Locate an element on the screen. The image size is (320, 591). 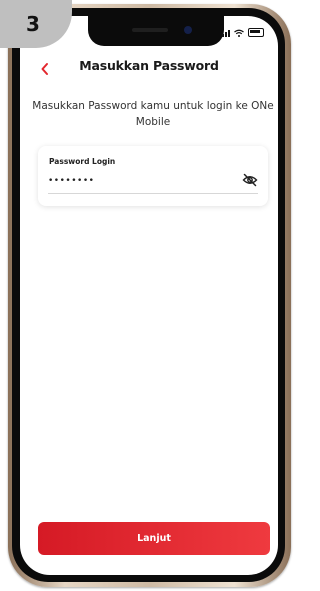
page-title: Masukkan Password is located at coordinates (149, 65).